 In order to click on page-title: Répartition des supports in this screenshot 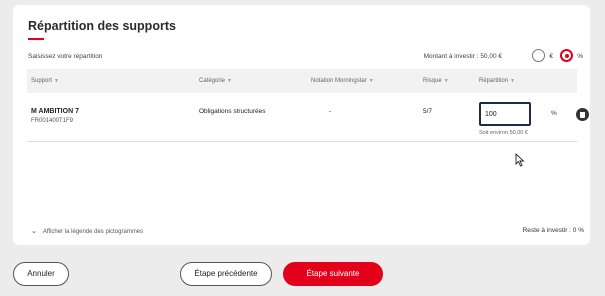, I will do `click(102, 26)`.